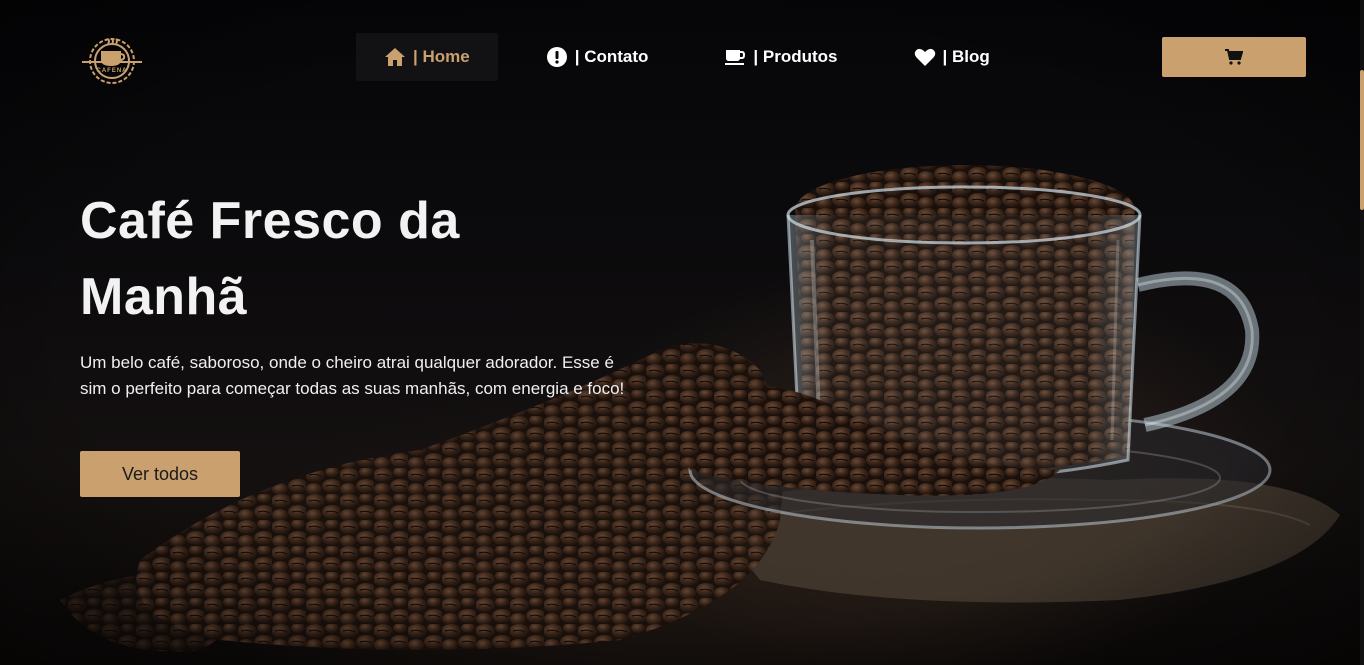 The height and width of the screenshot is (665, 1364). Describe the element at coordinates (556, 57) in the screenshot. I see `exclamation-circle-icon` at that location.